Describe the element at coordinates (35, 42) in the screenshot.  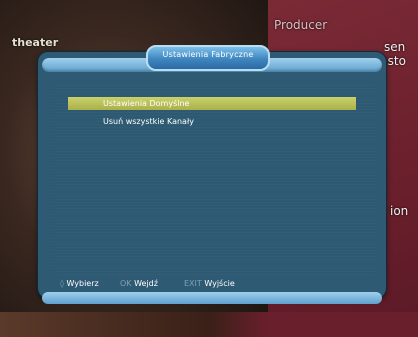
I see `background-theater-text: theater` at that location.